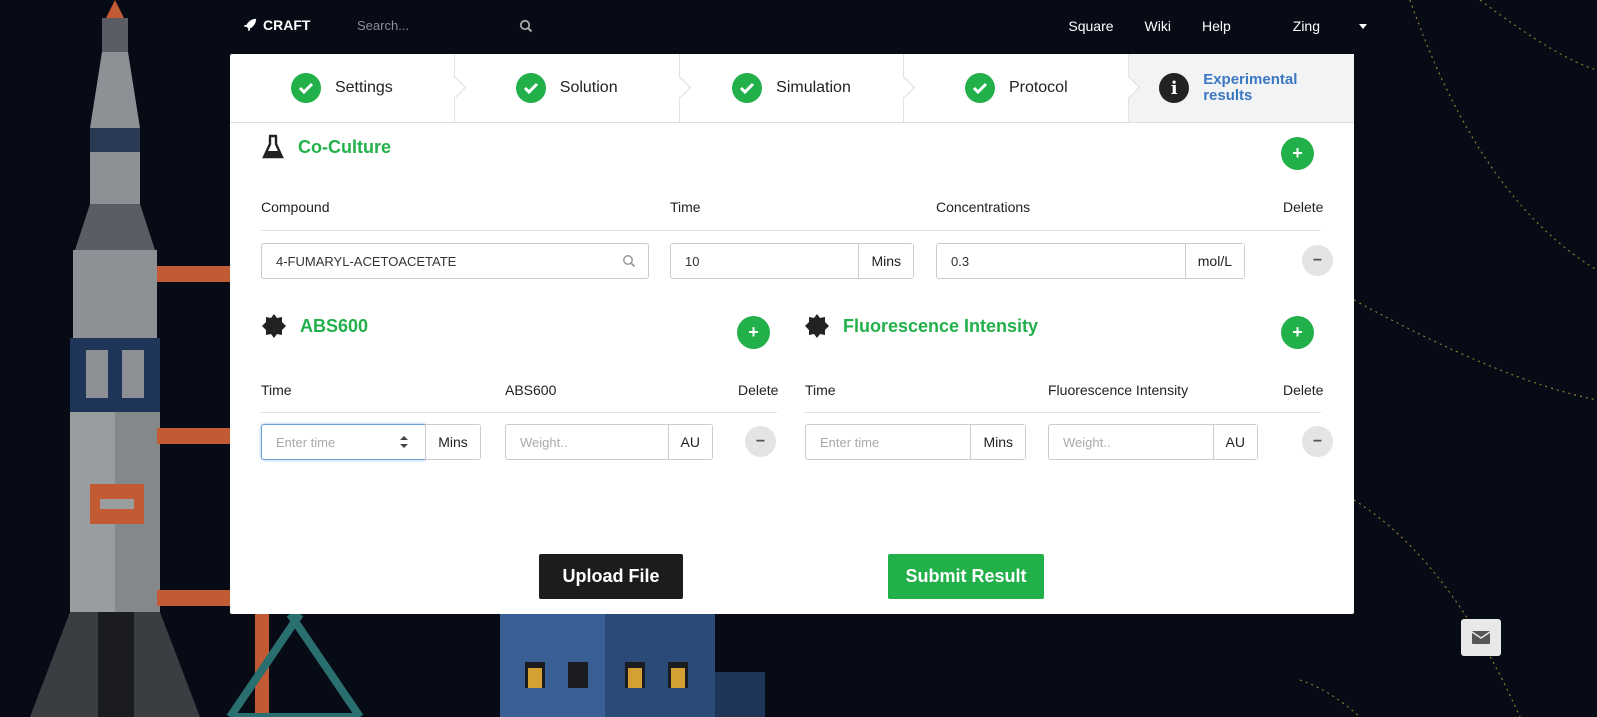 The image size is (1597, 717). I want to click on coculture-title: Co-Culture, so click(326, 147).